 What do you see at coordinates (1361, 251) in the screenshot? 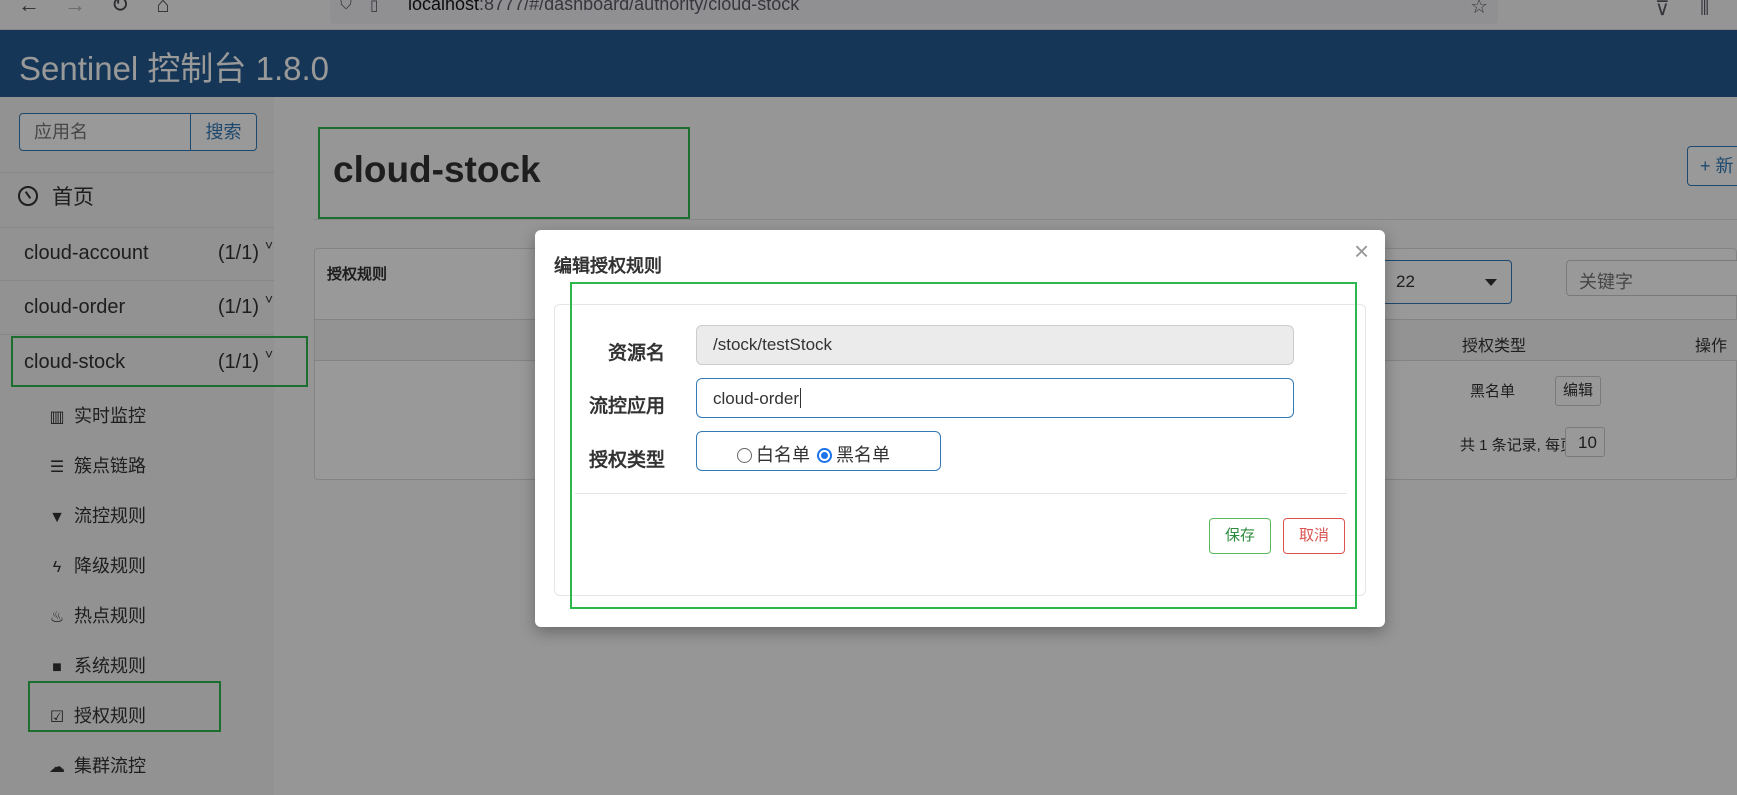
I see `close-icon: ×` at bounding box center [1361, 251].